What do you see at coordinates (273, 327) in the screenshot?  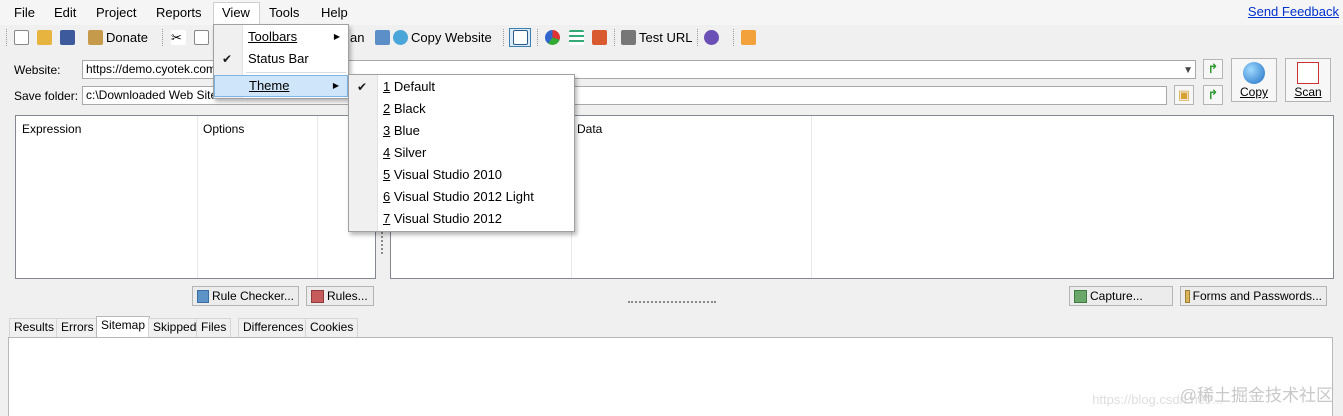 I see `tab-differences: Differences` at bounding box center [273, 327].